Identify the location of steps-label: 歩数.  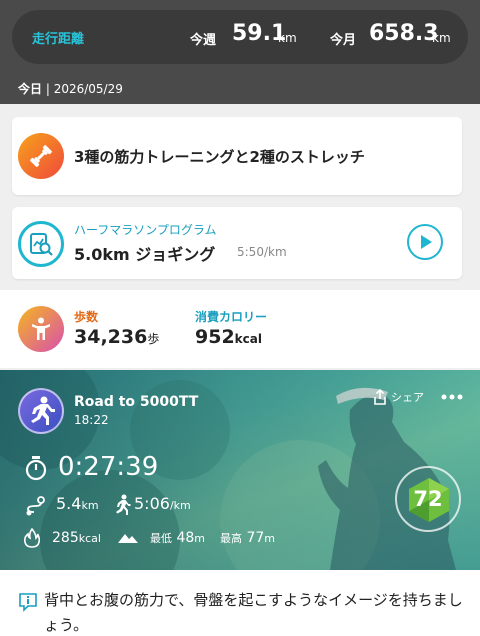
(86, 317).